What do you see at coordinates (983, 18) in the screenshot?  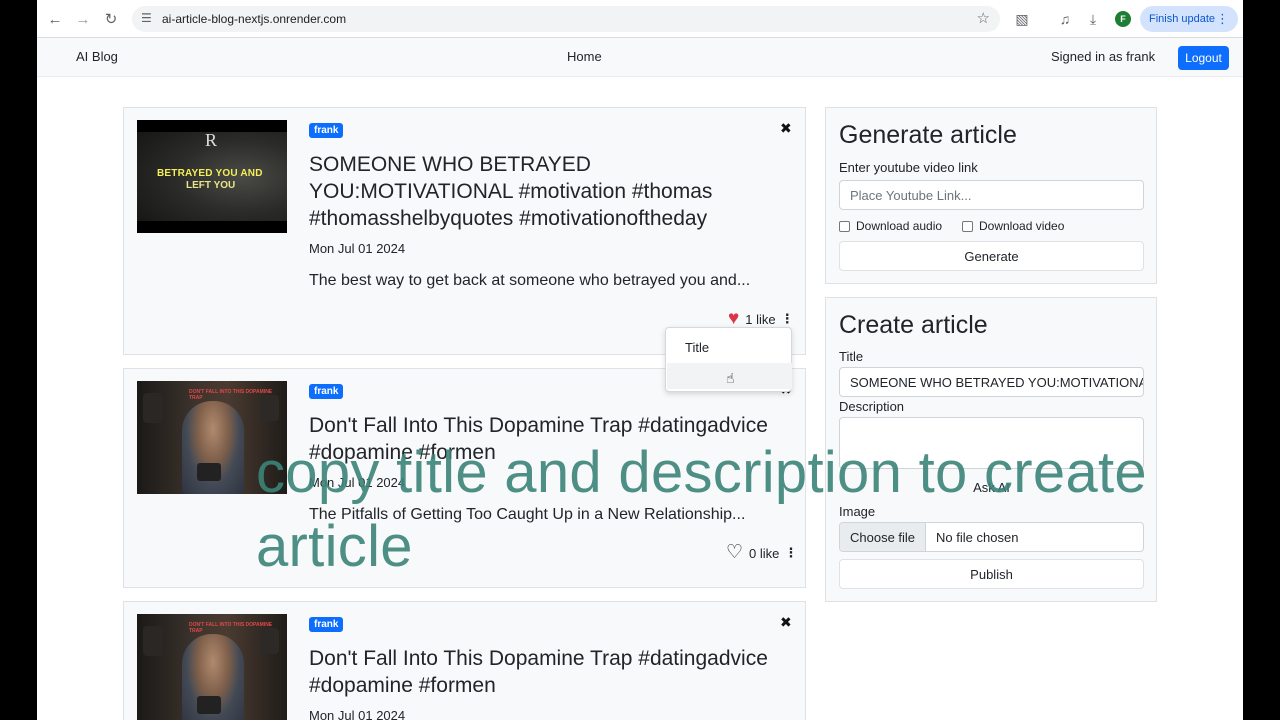 I see `bookmark-star-icon: ☆` at bounding box center [983, 18].